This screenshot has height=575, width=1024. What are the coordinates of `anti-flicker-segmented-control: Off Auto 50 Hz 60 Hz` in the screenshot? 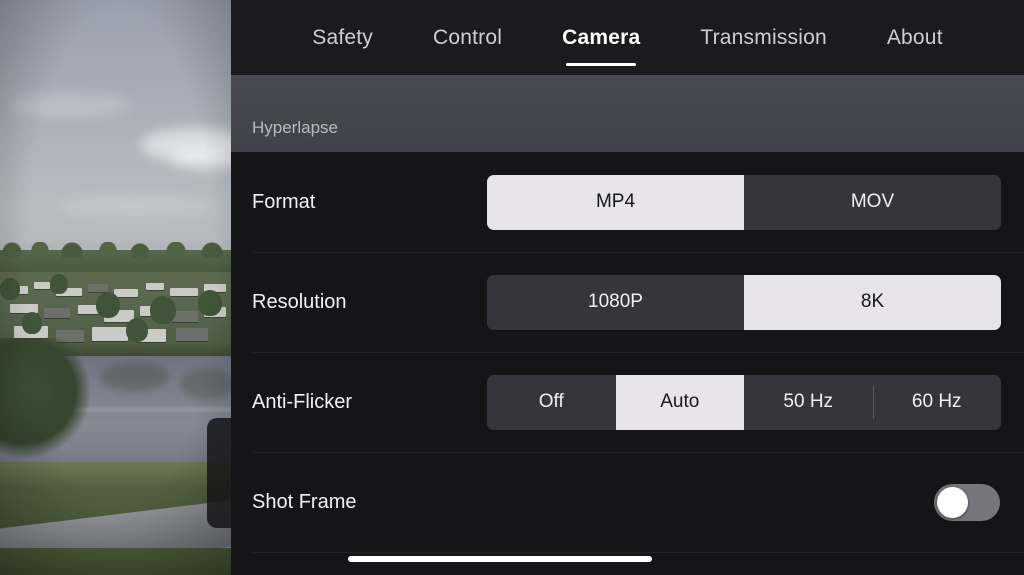 It's located at (744, 402).